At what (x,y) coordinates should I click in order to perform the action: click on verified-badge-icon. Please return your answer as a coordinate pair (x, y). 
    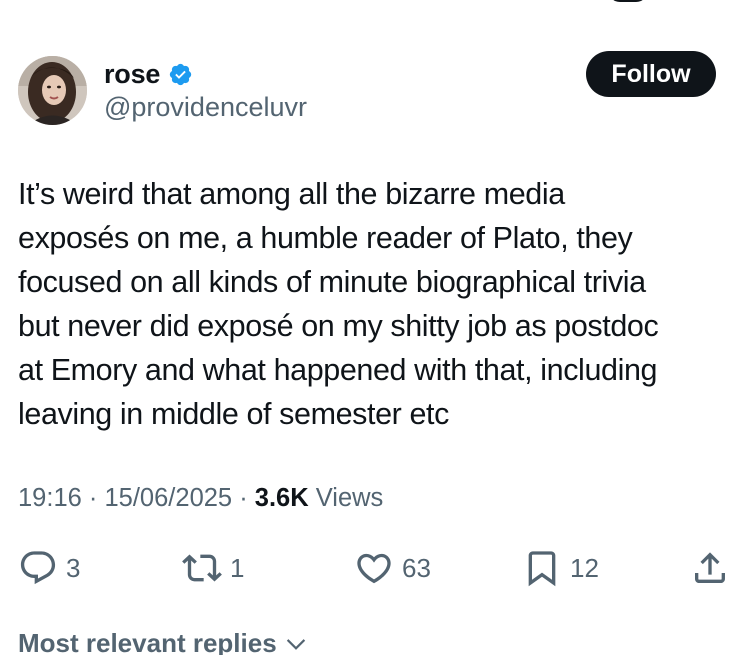
    Looking at the image, I should click on (180, 74).